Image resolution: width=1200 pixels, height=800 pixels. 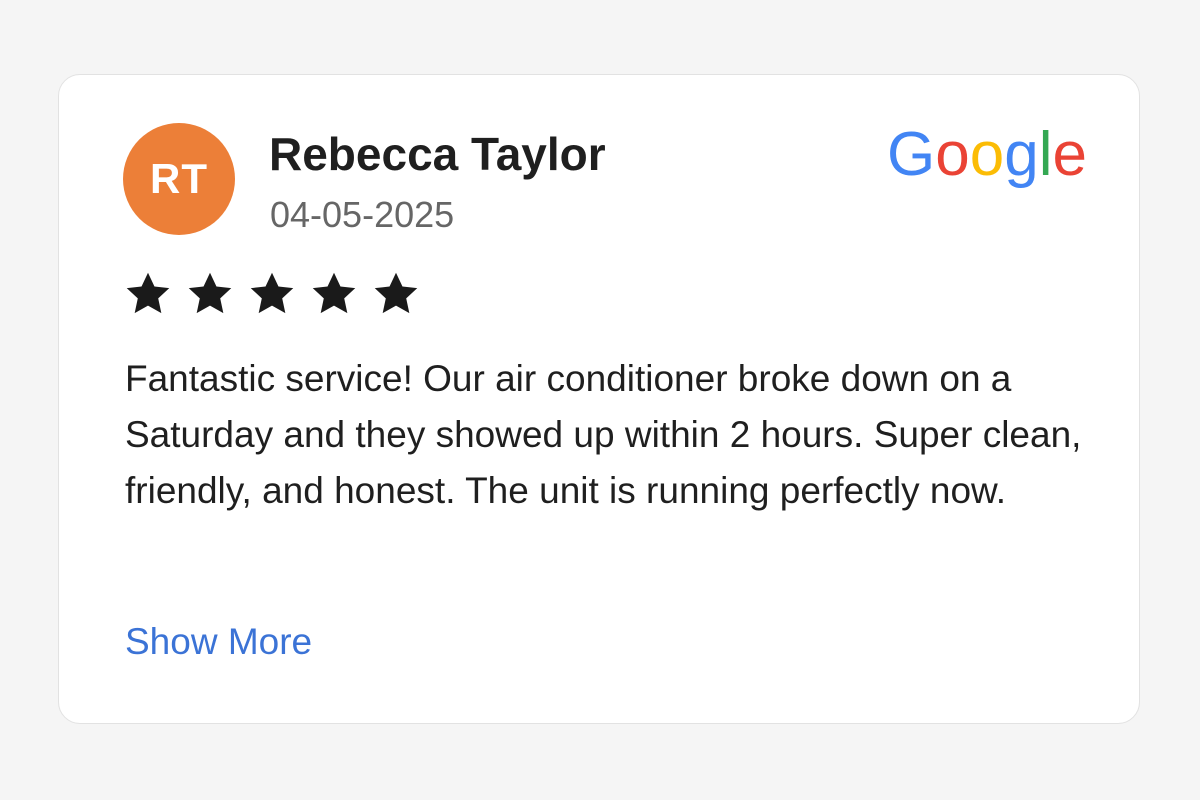 I want to click on avatar-initials: RT, so click(x=179, y=178).